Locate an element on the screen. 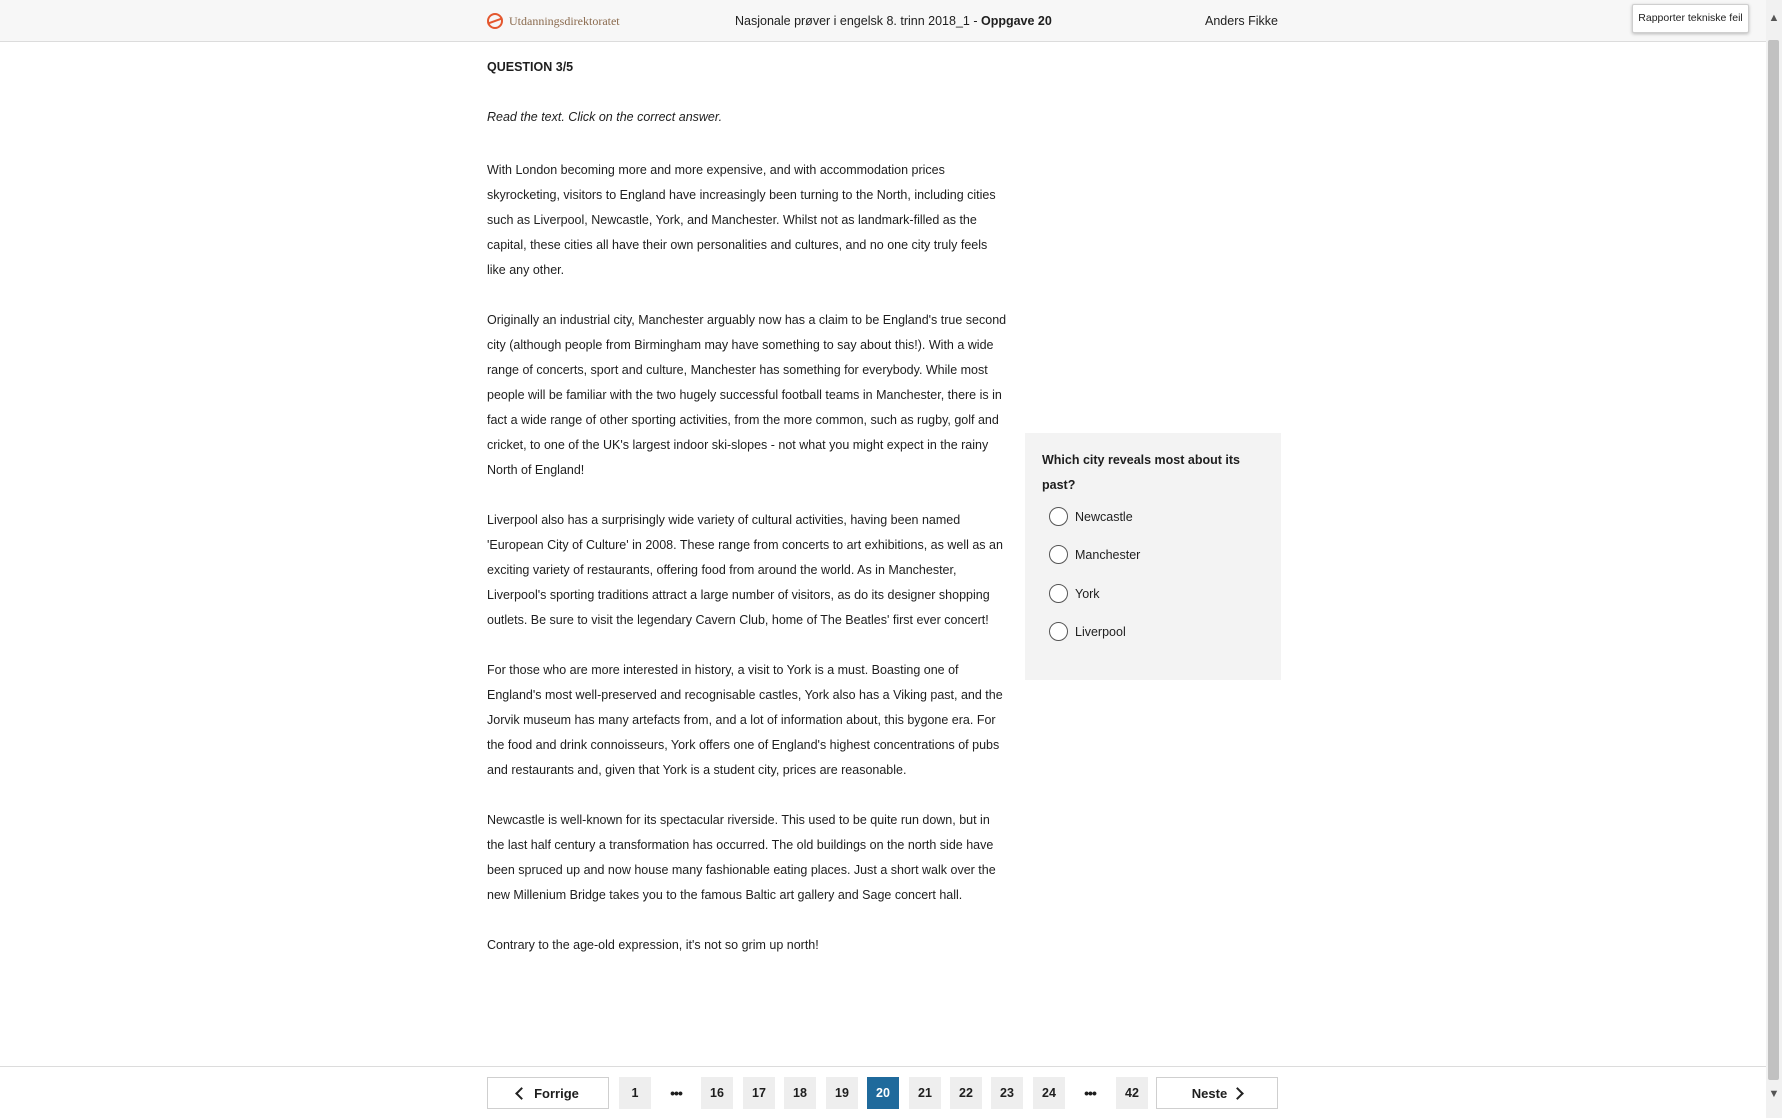 Image resolution: width=1782 pixels, height=1119 pixels. scroll-up-arrow-icon: ▲ is located at coordinates (1774, 21).